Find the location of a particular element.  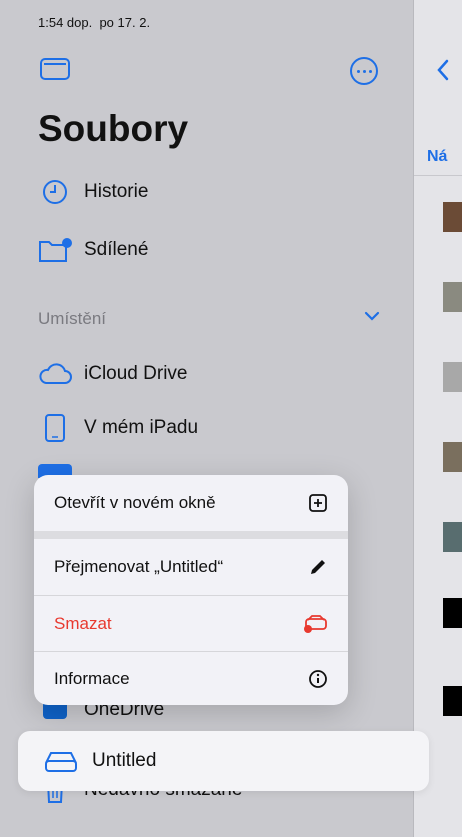

pencil-icon is located at coordinates (318, 567).